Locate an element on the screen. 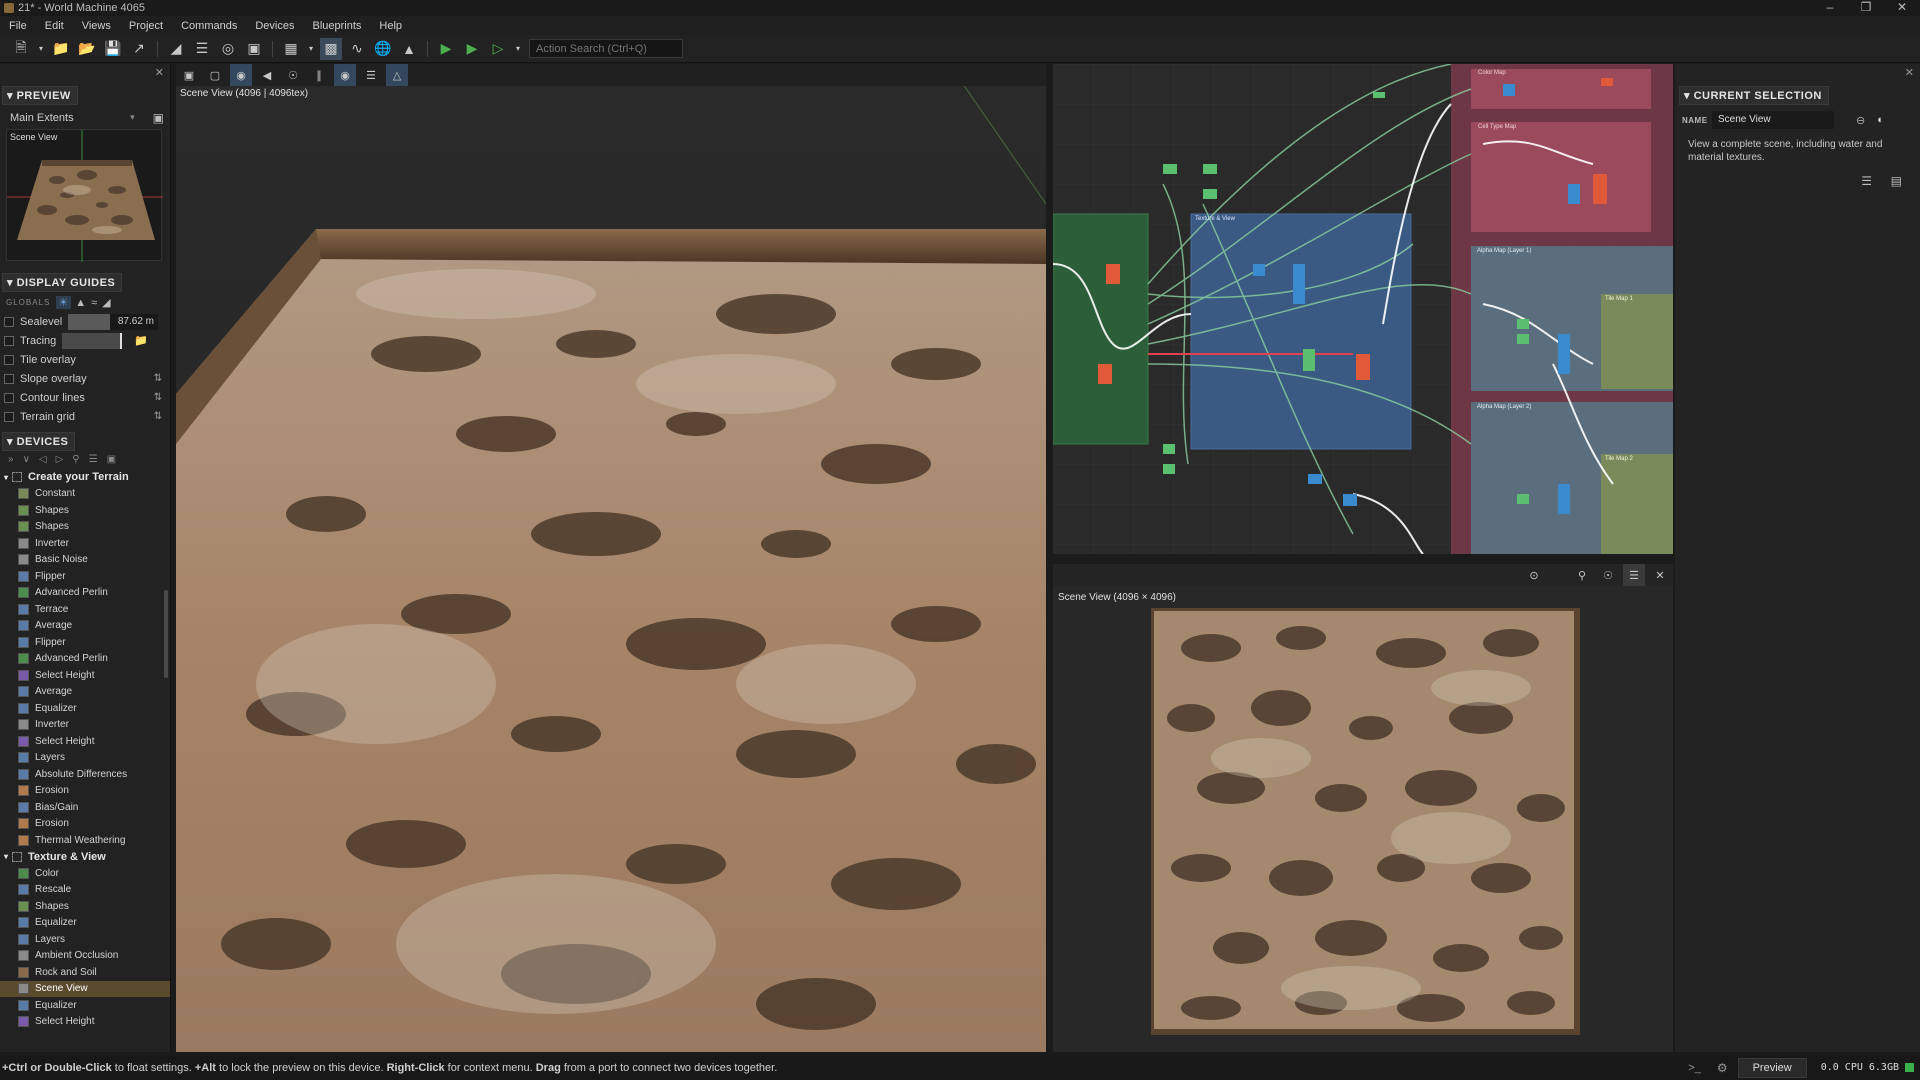 This screenshot has width=1920, height=1080. device-item: Terrace is located at coordinates (85, 609).